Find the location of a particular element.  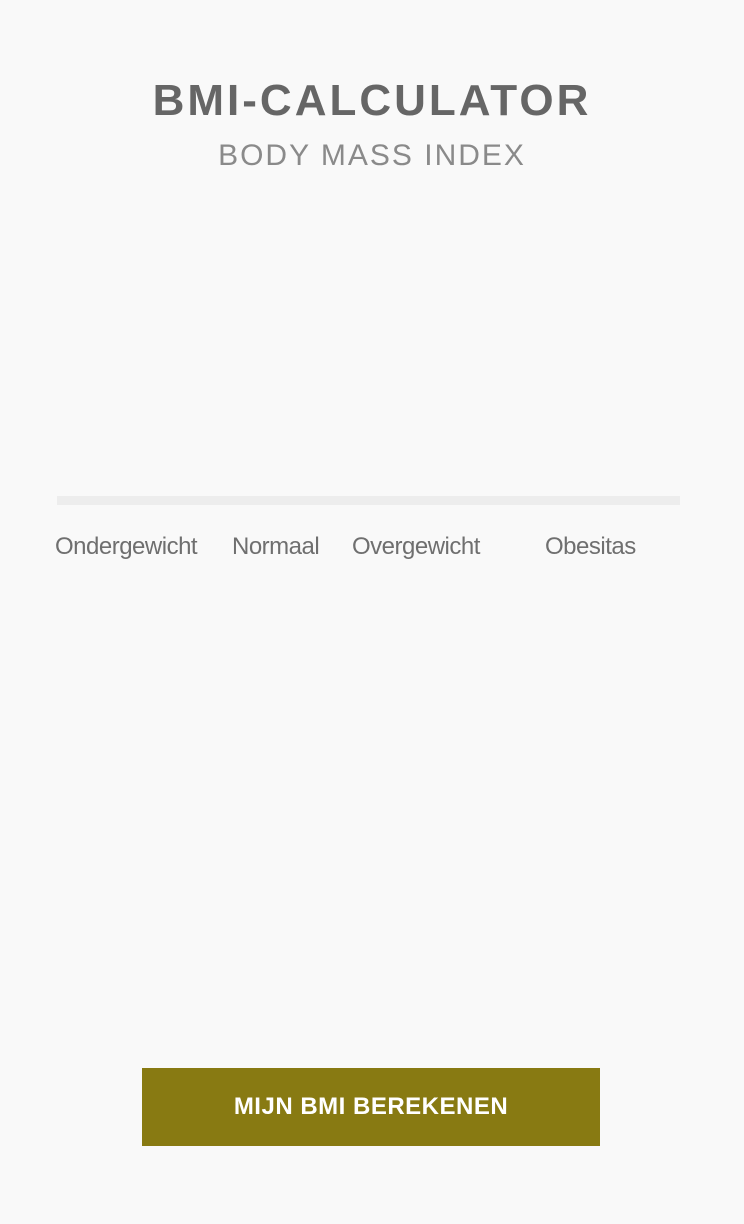

category-label-normaal: Normaal is located at coordinates (276, 546).